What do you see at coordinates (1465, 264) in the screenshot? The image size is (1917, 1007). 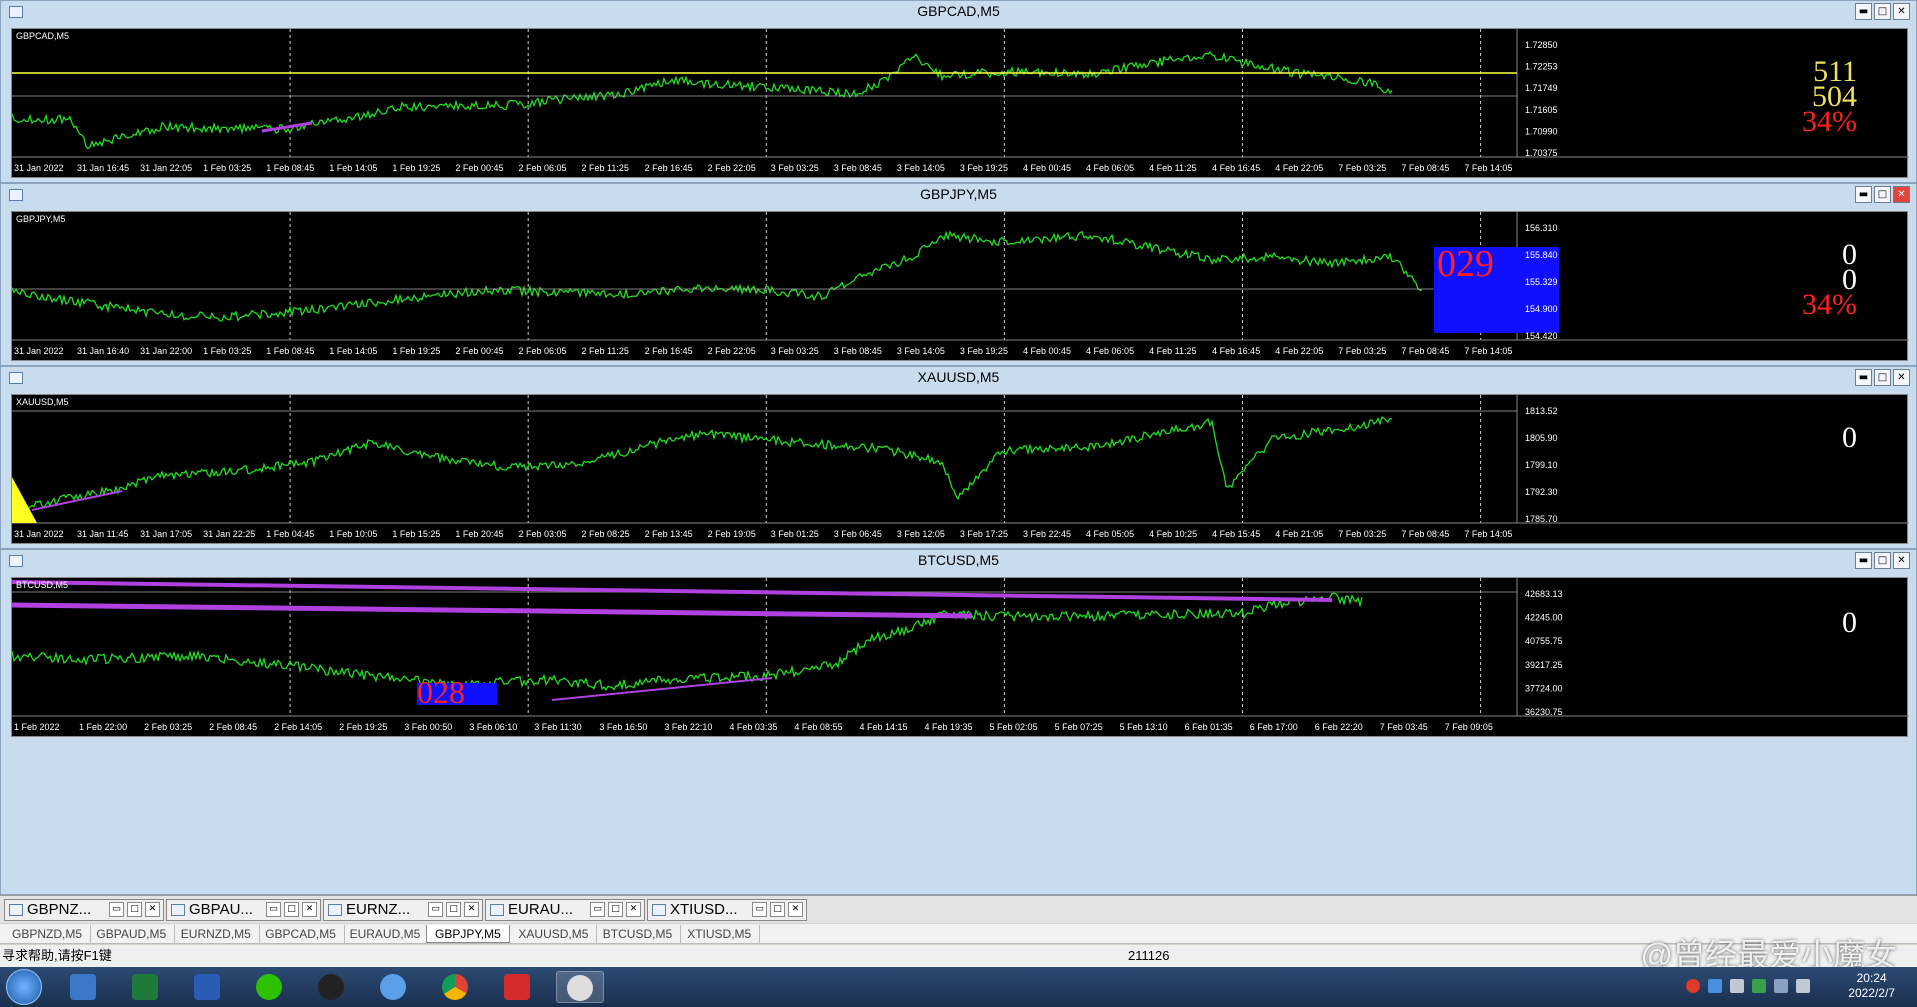 I see `box-label: 029` at bounding box center [1465, 264].